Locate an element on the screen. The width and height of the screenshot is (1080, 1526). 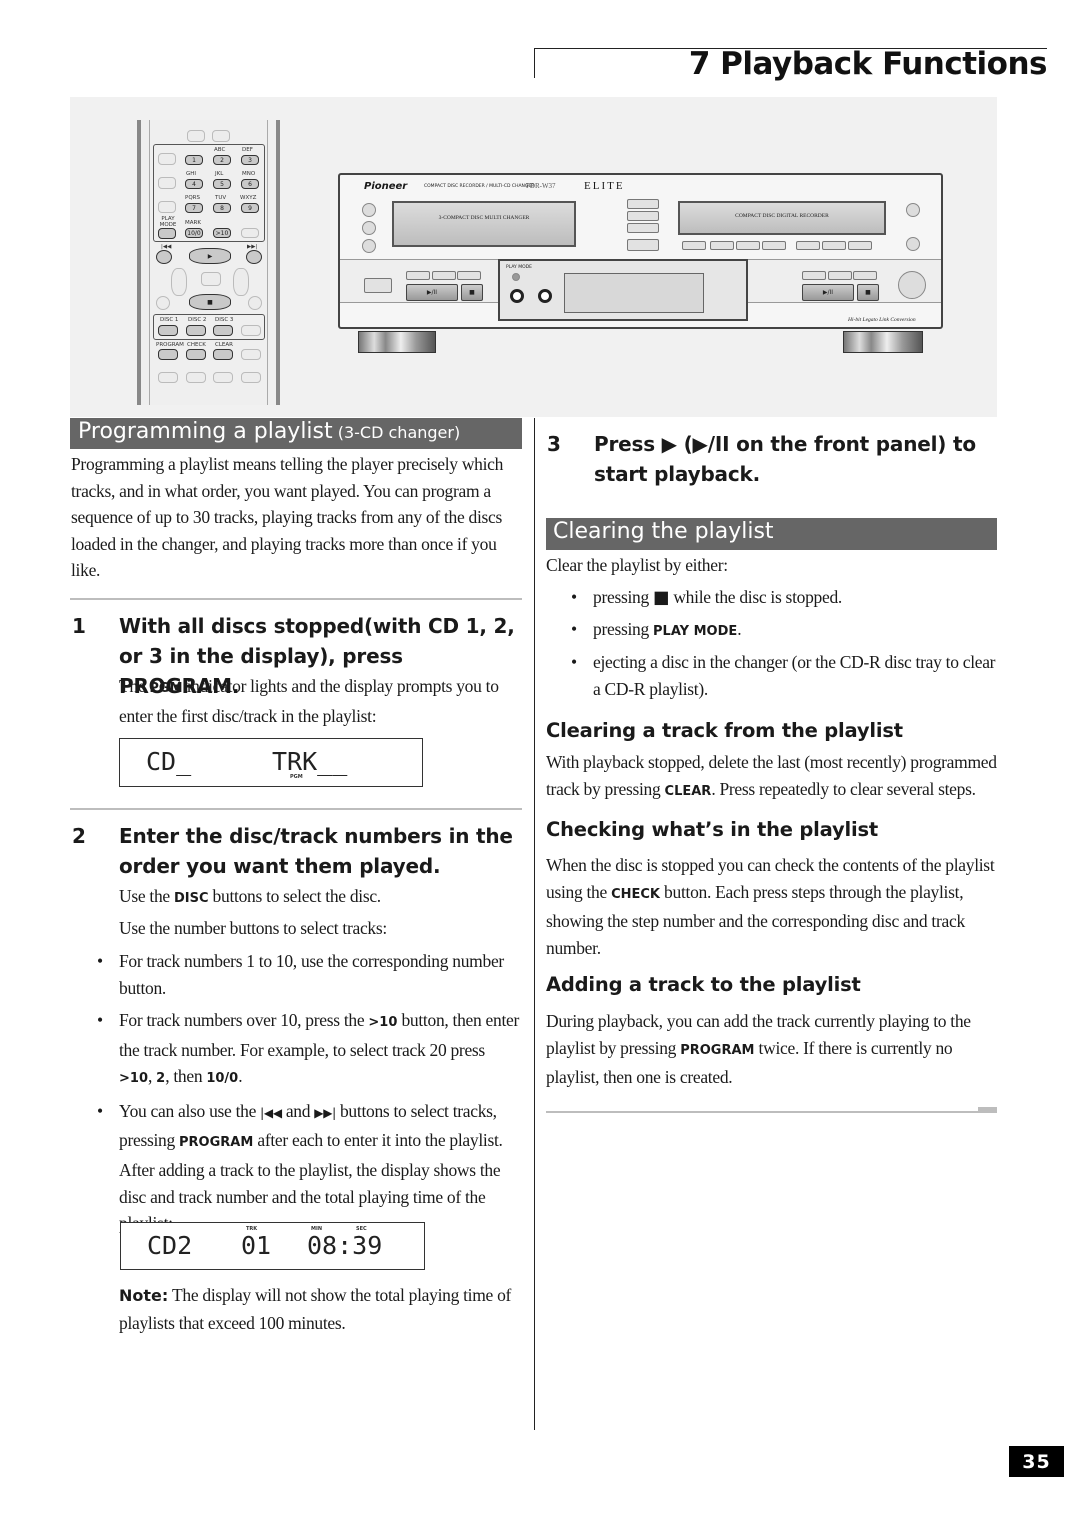
section-title: Programming a playlist is located at coordinates (205, 431).